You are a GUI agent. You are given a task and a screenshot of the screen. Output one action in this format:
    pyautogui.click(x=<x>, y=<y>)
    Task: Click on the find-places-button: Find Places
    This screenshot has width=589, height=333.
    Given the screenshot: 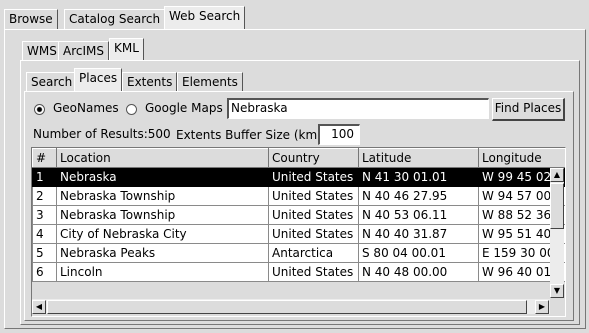 What is the action you would take?
    pyautogui.click(x=528, y=109)
    